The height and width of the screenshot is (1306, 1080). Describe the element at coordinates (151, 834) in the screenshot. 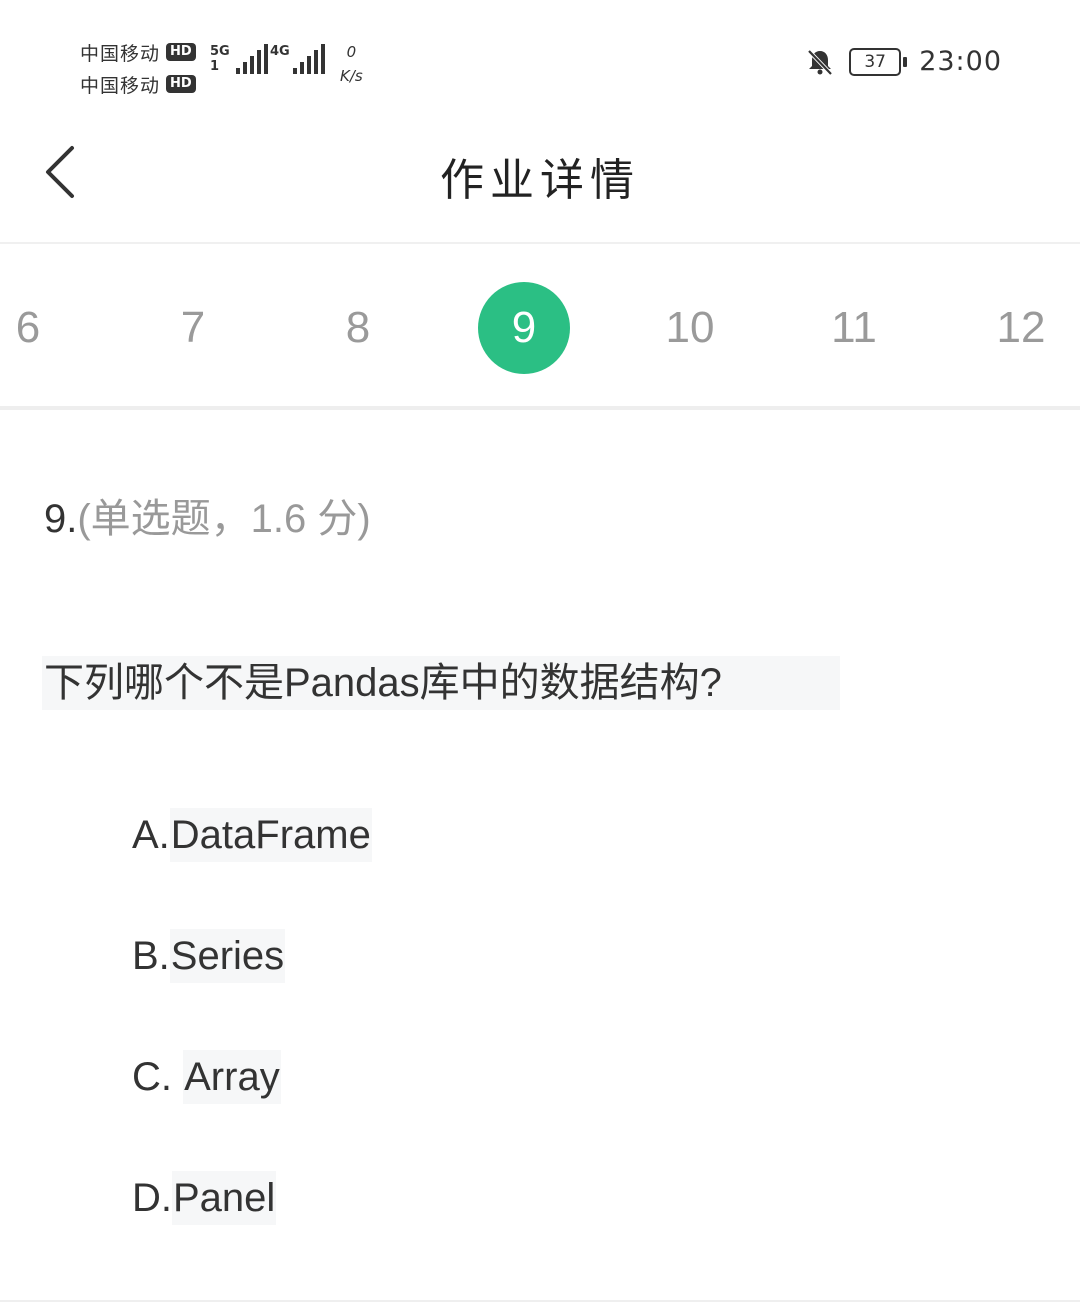

I see `option-letter: A.` at that location.